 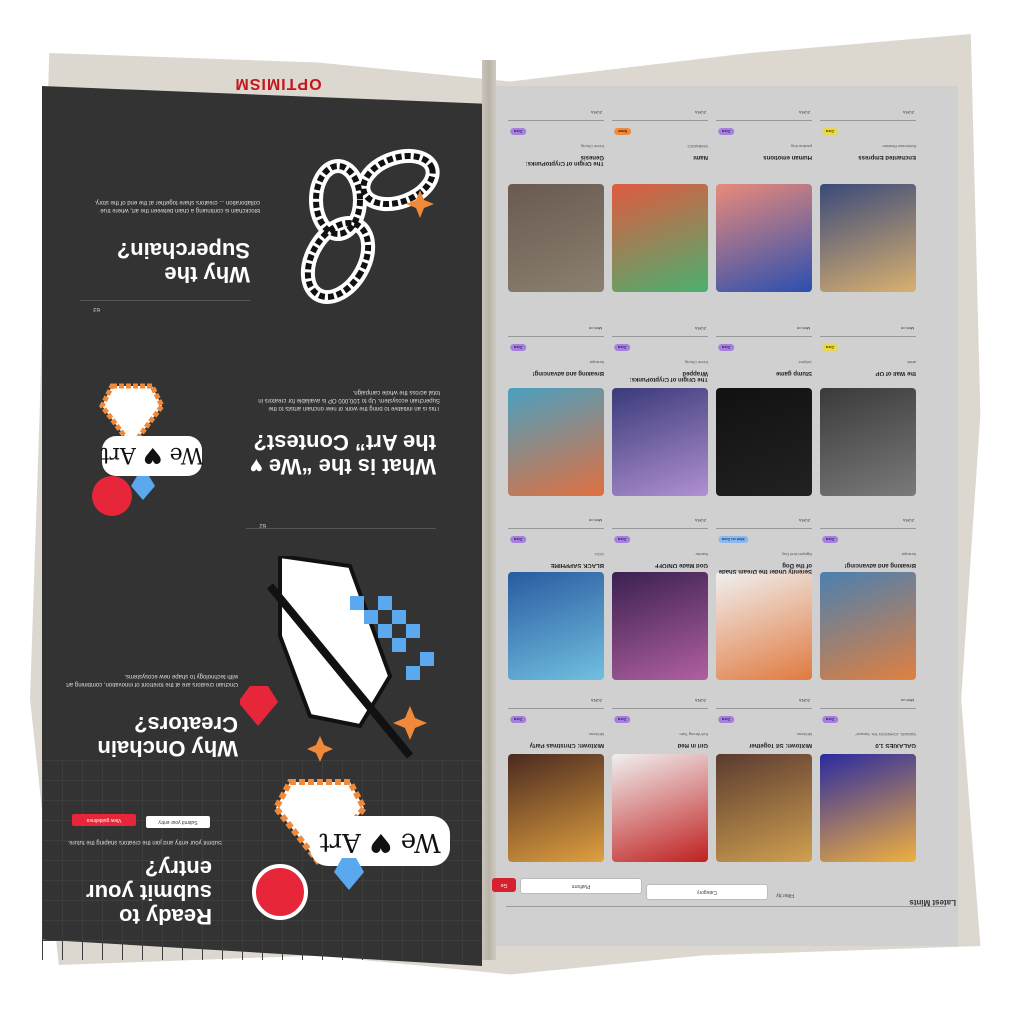 I want to click on platform-select: Platform, so click(x=581, y=886).